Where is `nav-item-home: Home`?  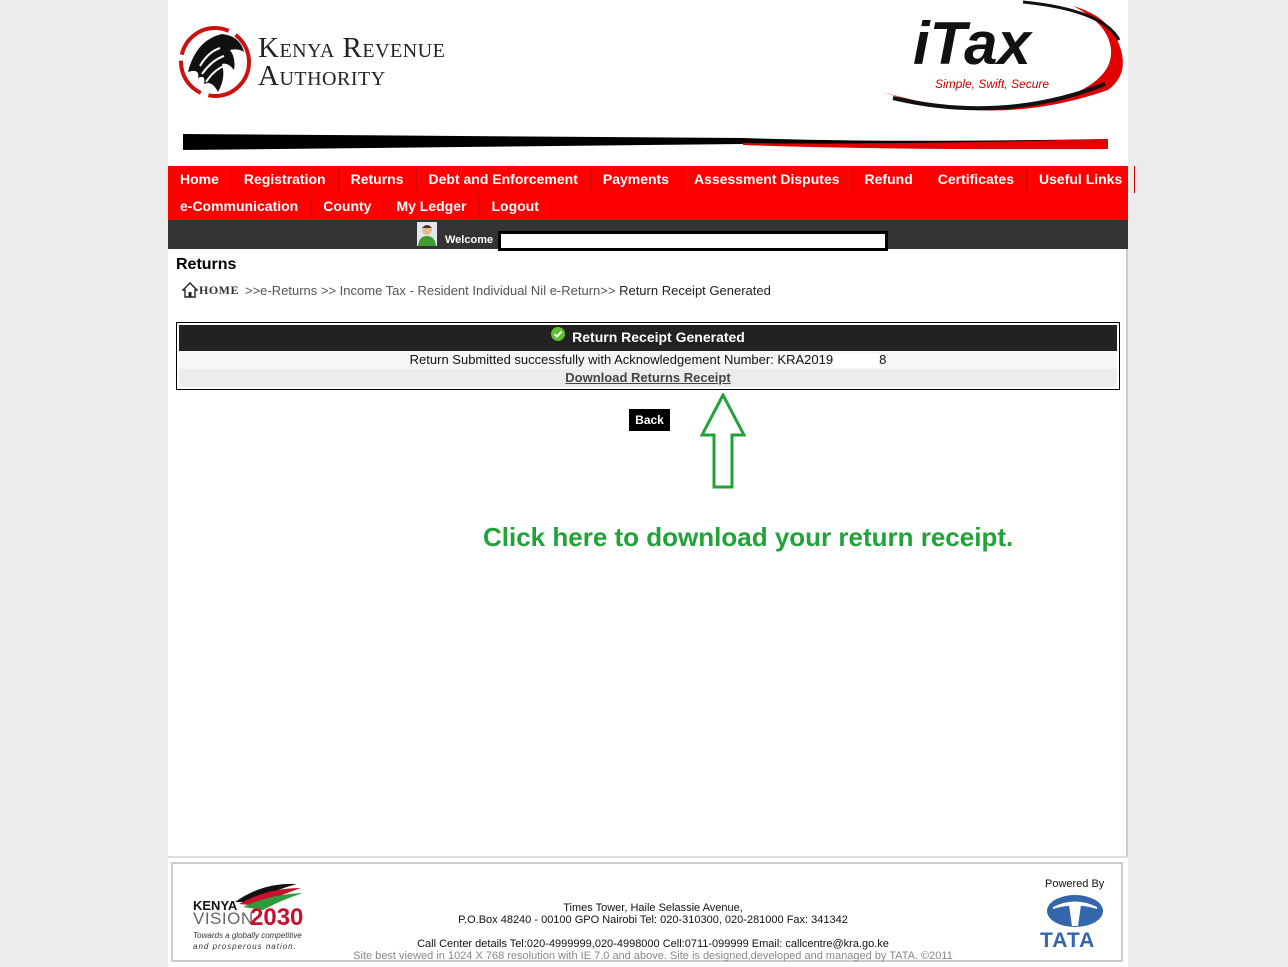 nav-item-home: Home is located at coordinates (200, 179).